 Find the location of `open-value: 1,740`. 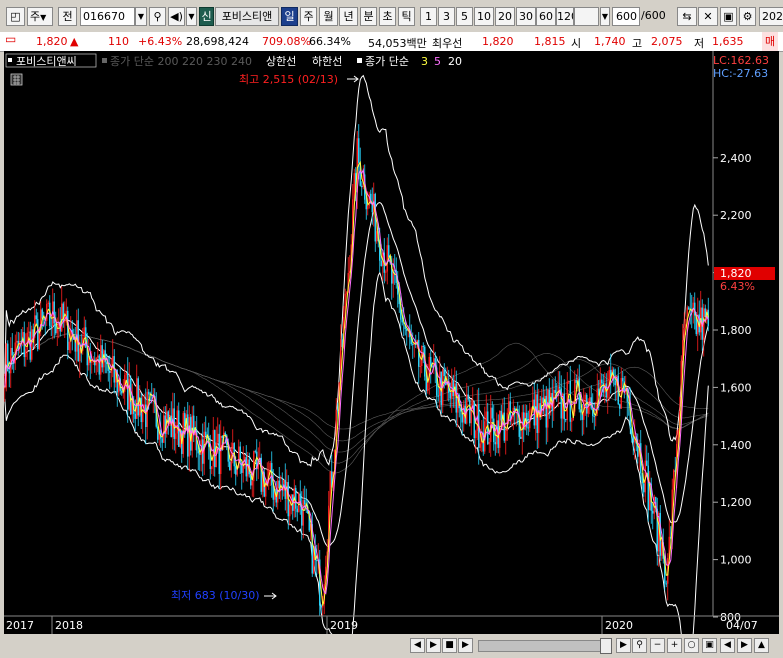

open-value: 1,740 is located at coordinates (610, 41).